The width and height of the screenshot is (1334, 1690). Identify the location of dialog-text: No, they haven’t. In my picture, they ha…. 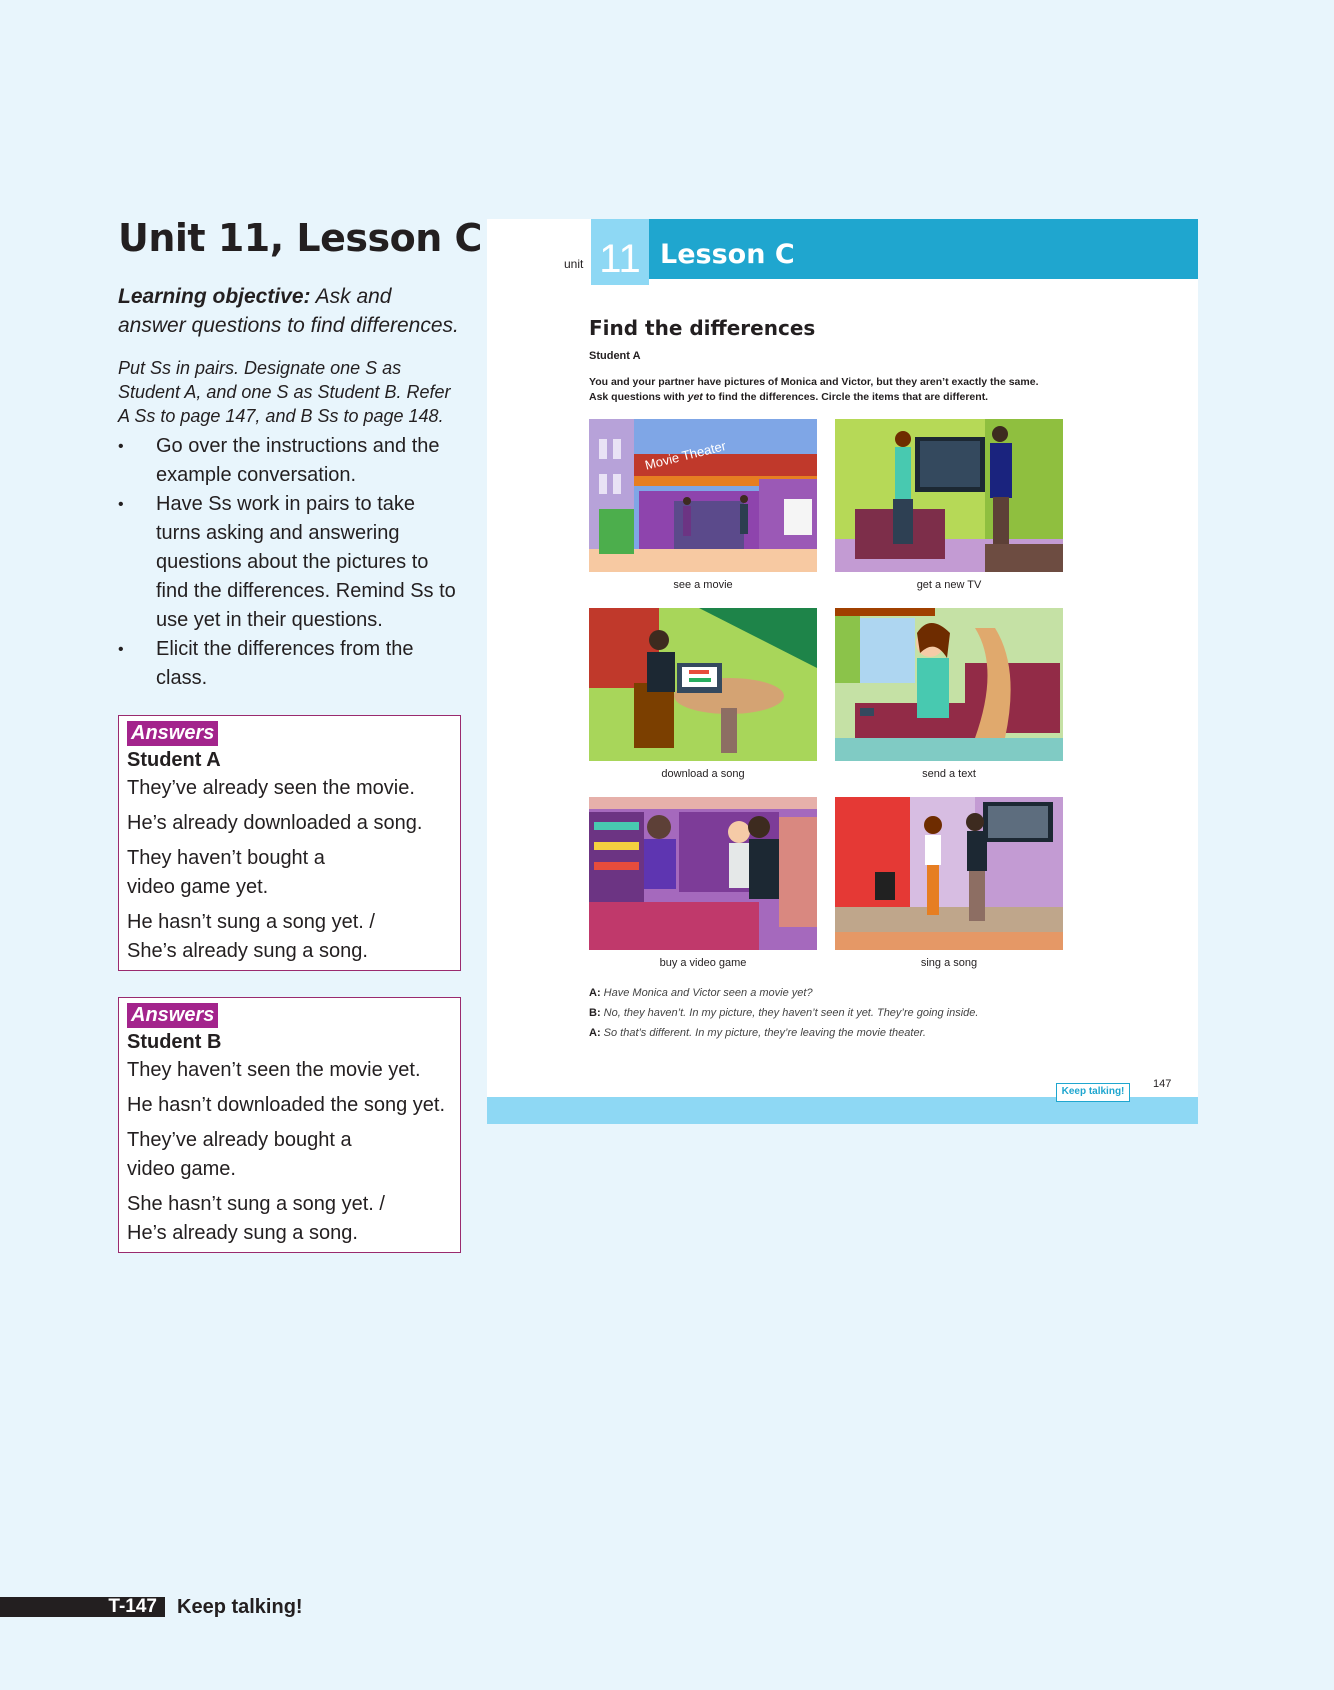
(789, 1013).